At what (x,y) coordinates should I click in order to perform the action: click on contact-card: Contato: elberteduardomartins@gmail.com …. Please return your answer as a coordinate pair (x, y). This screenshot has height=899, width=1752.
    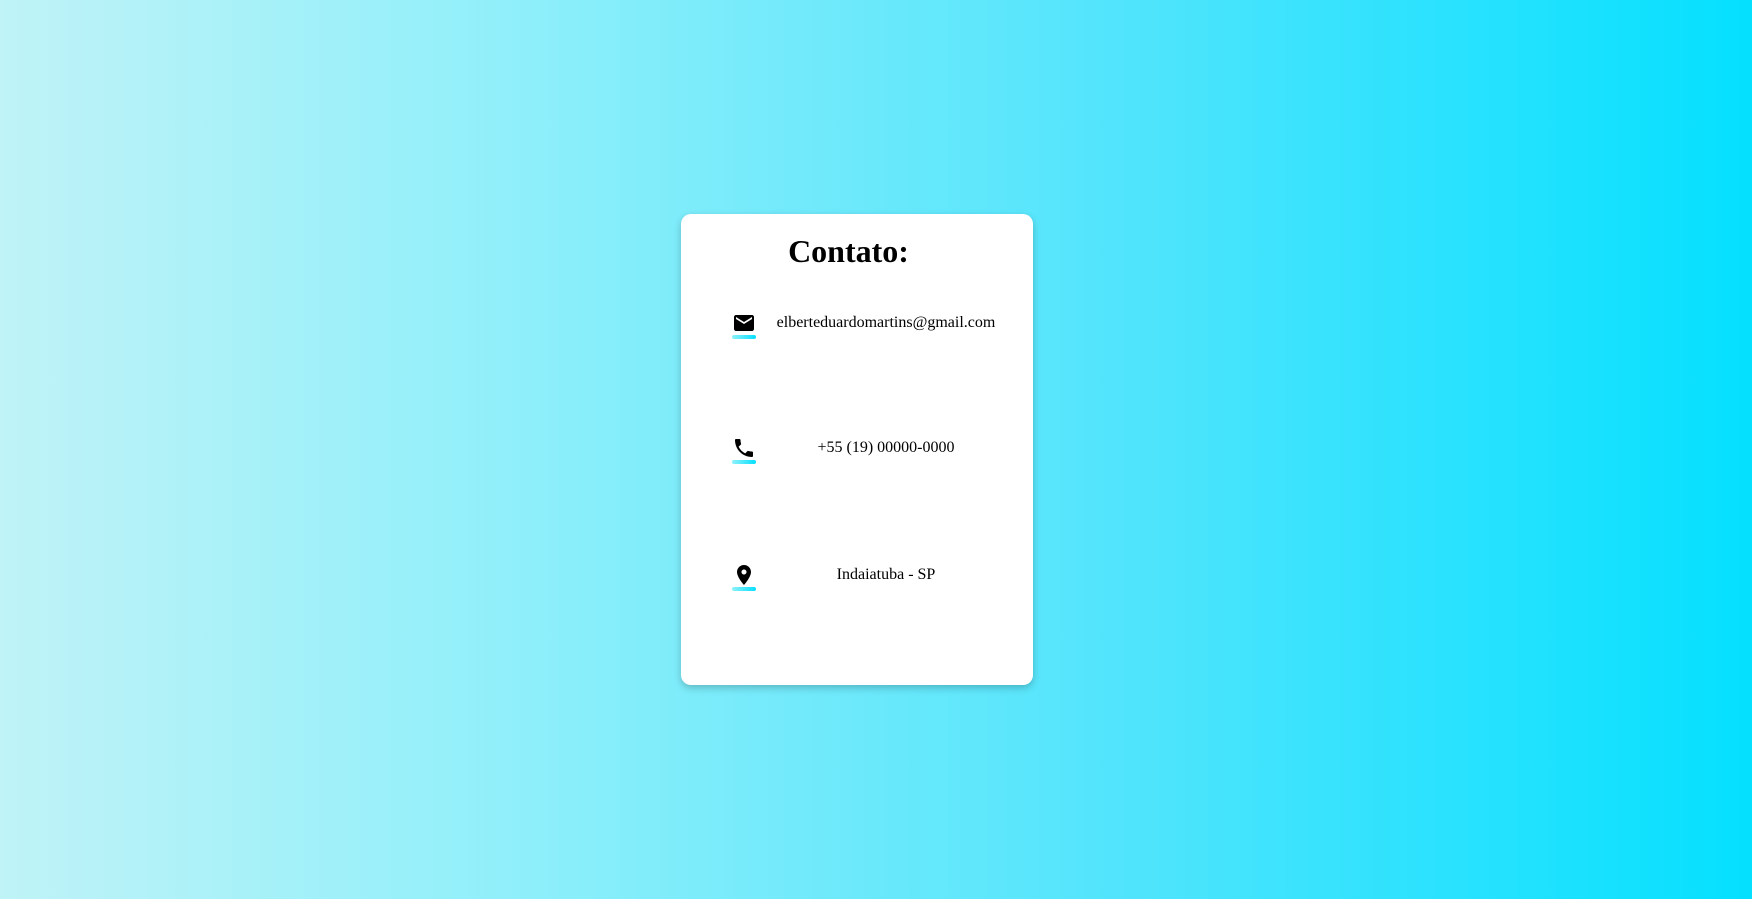
    Looking at the image, I should click on (857, 449).